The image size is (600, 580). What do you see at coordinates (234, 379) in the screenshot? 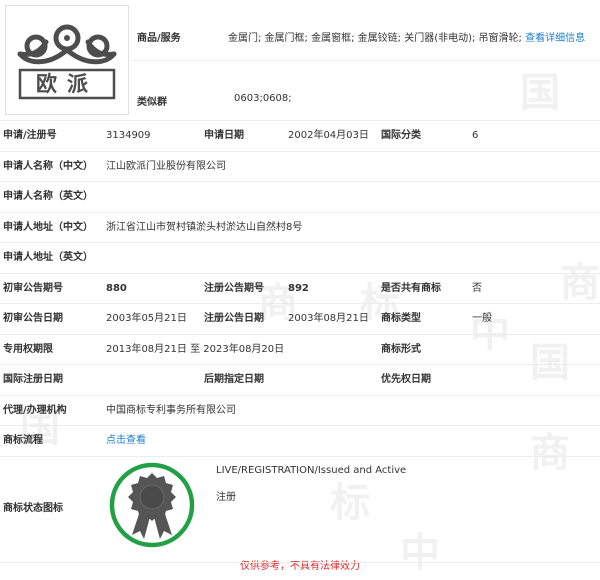
I see `later-date-label: 后期指定日期` at bounding box center [234, 379].